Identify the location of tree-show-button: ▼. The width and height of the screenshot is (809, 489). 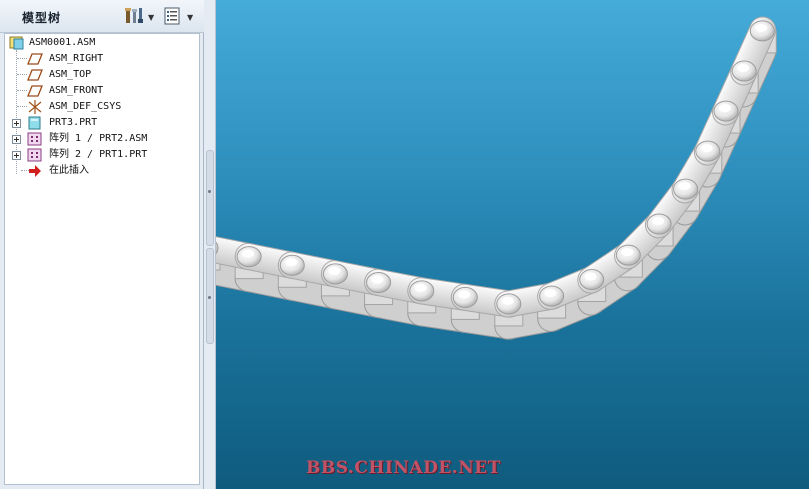
(180, 17).